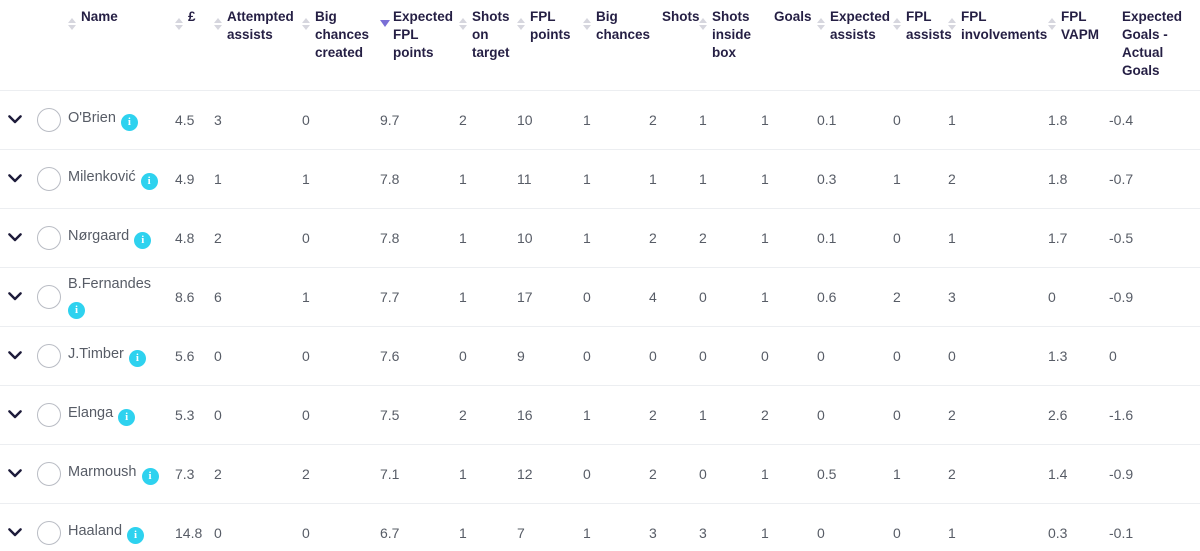 The image size is (1200, 551). Describe the element at coordinates (91, 413) in the screenshot. I see `player-name-label: Elanga` at that location.